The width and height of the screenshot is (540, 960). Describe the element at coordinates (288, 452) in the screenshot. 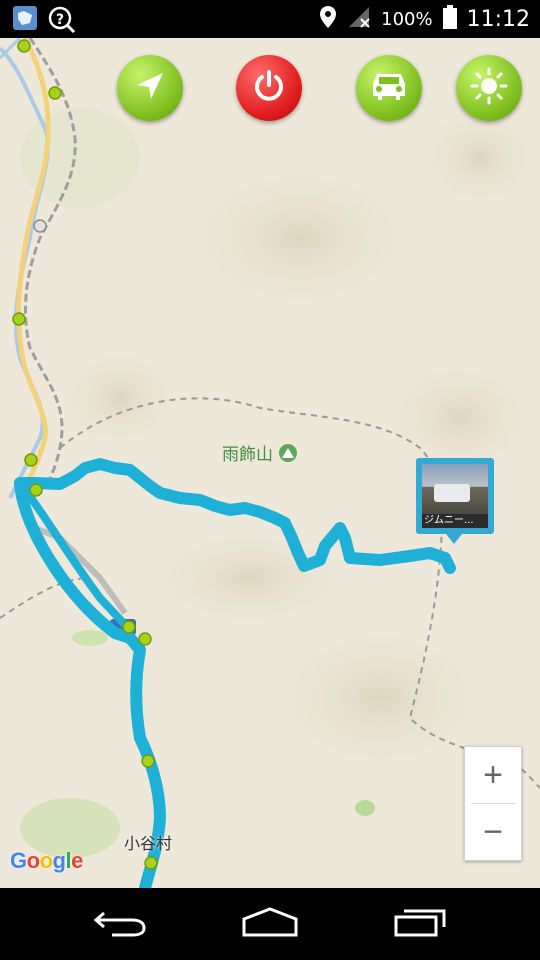

I see `peak-icon` at that location.